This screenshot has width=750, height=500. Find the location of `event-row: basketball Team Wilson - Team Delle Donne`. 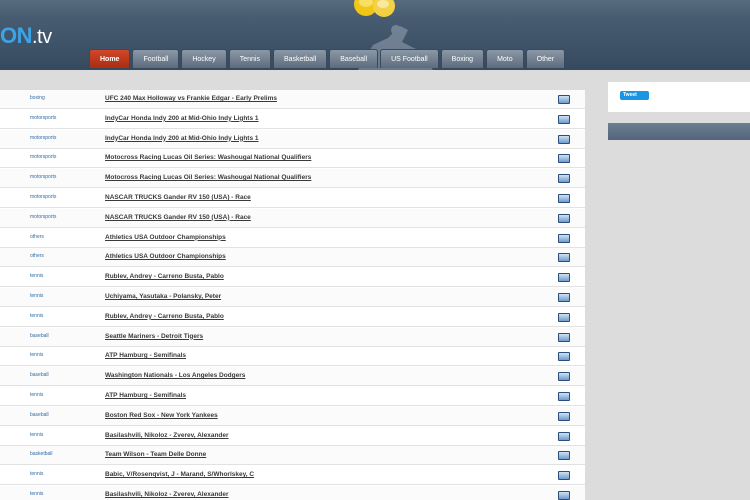

event-row: basketball Team Wilson - Team Delle Donne is located at coordinates (292, 456).